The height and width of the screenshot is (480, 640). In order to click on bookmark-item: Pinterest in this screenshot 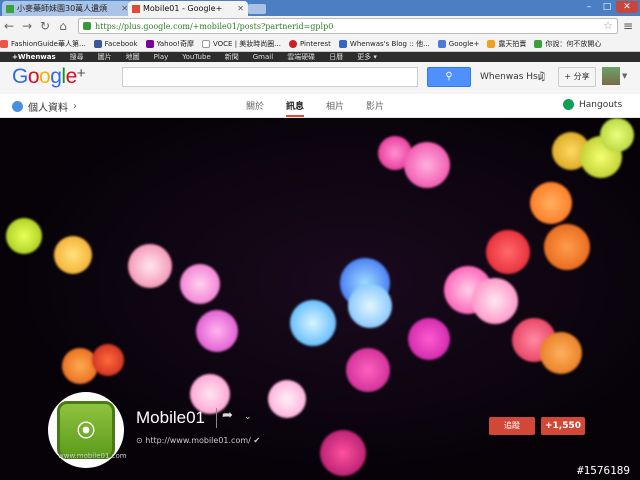, I will do `click(309, 43)`.